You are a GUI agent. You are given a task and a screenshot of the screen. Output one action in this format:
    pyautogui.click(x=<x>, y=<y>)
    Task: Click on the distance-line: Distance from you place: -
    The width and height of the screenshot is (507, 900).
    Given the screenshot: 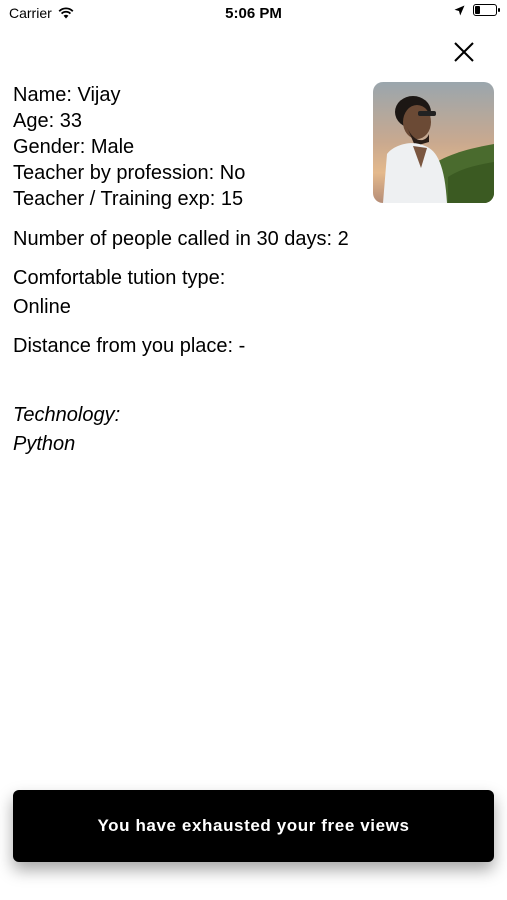 What is the action you would take?
    pyautogui.click(x=129, y=346)
    